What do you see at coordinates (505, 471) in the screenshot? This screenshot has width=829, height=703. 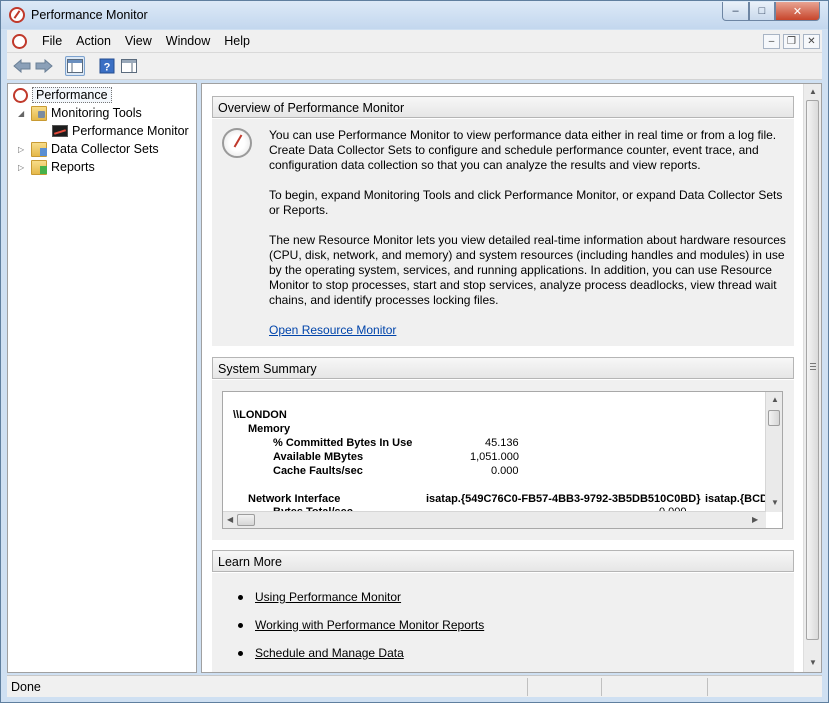 I see `counter-value: 0.000` at bounding box center [505, 471].